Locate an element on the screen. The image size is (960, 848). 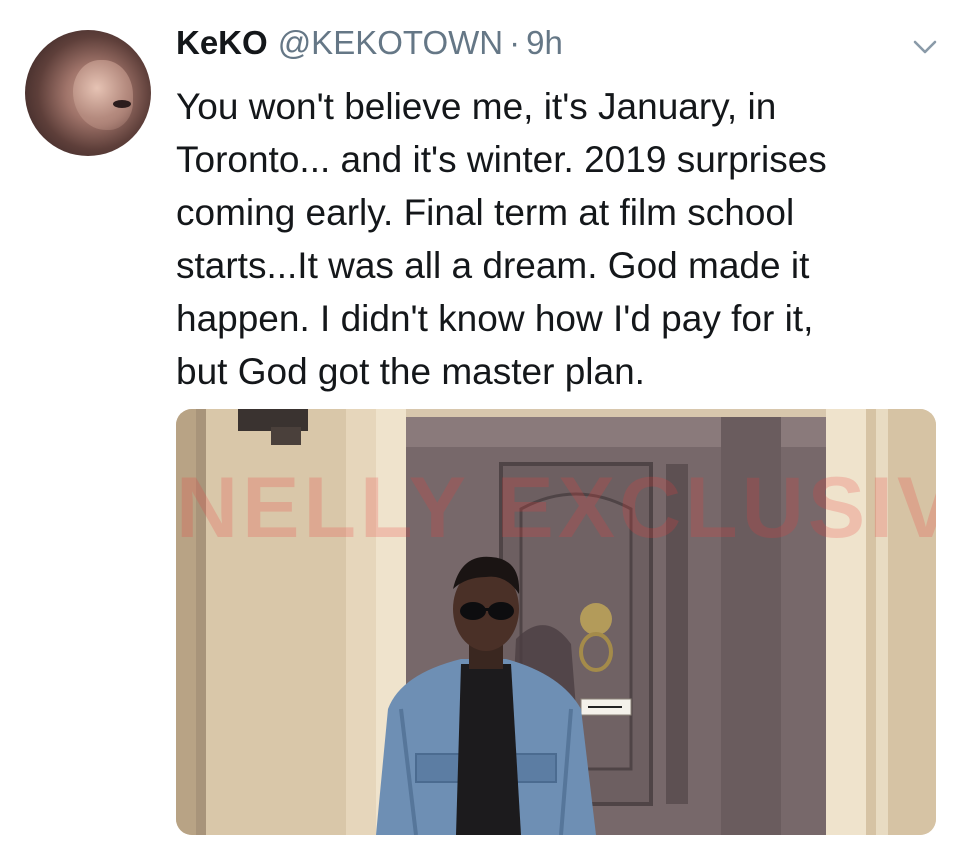
avatar-eye-shape is located at coordinates (122, 104).